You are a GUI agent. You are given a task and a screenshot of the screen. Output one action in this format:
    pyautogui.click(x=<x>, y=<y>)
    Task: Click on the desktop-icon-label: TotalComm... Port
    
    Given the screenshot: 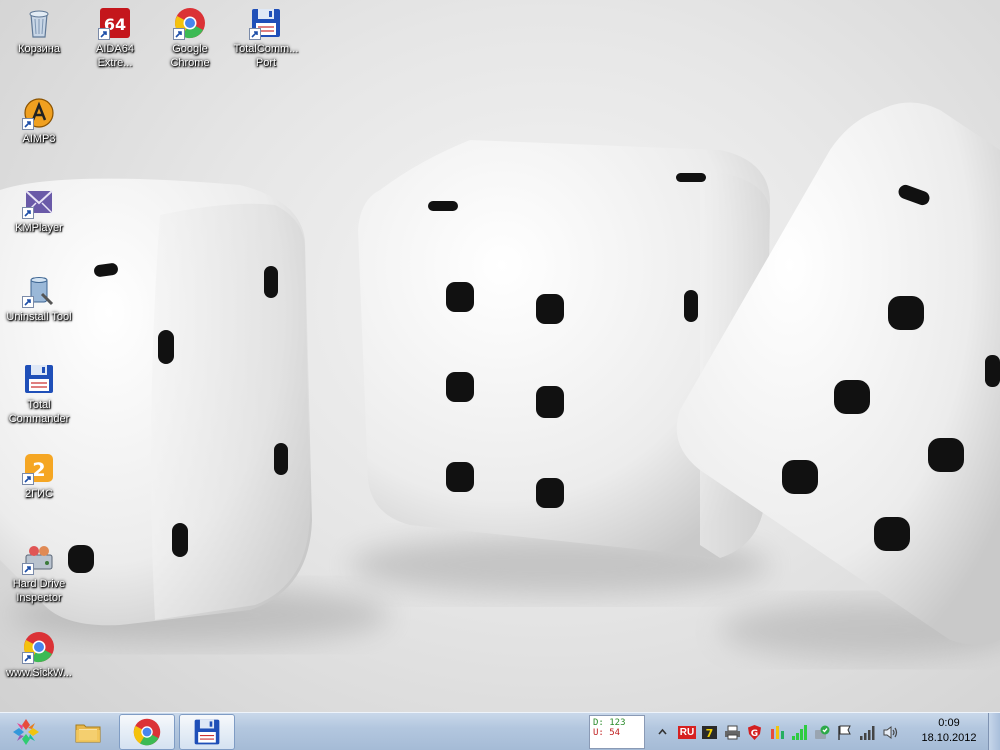 What is the action you would take?
    pyautogui.click(x=266, y=56)
    